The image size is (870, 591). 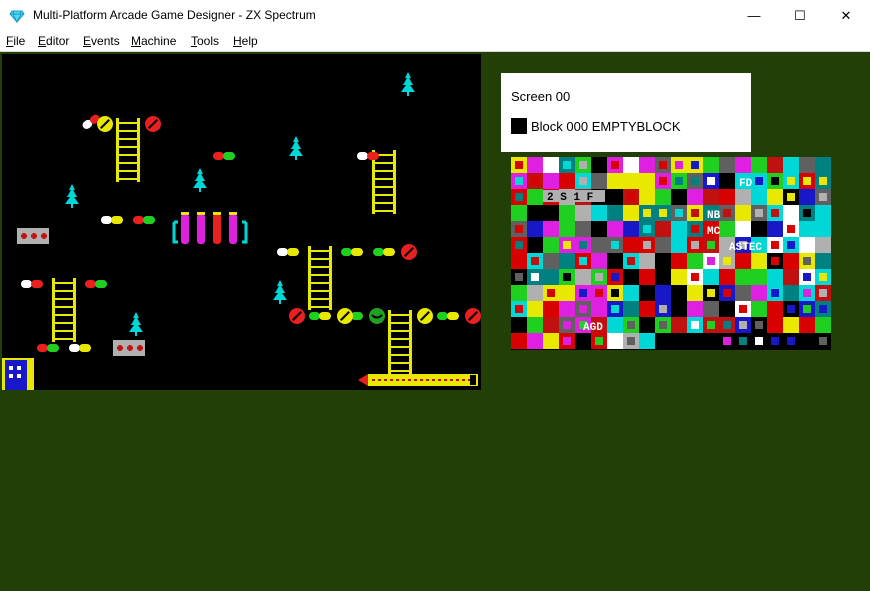 What do you see at coordinates (15, 41) in the screenshot?
I see `menu-file: File` at bounding box center [15, 41].